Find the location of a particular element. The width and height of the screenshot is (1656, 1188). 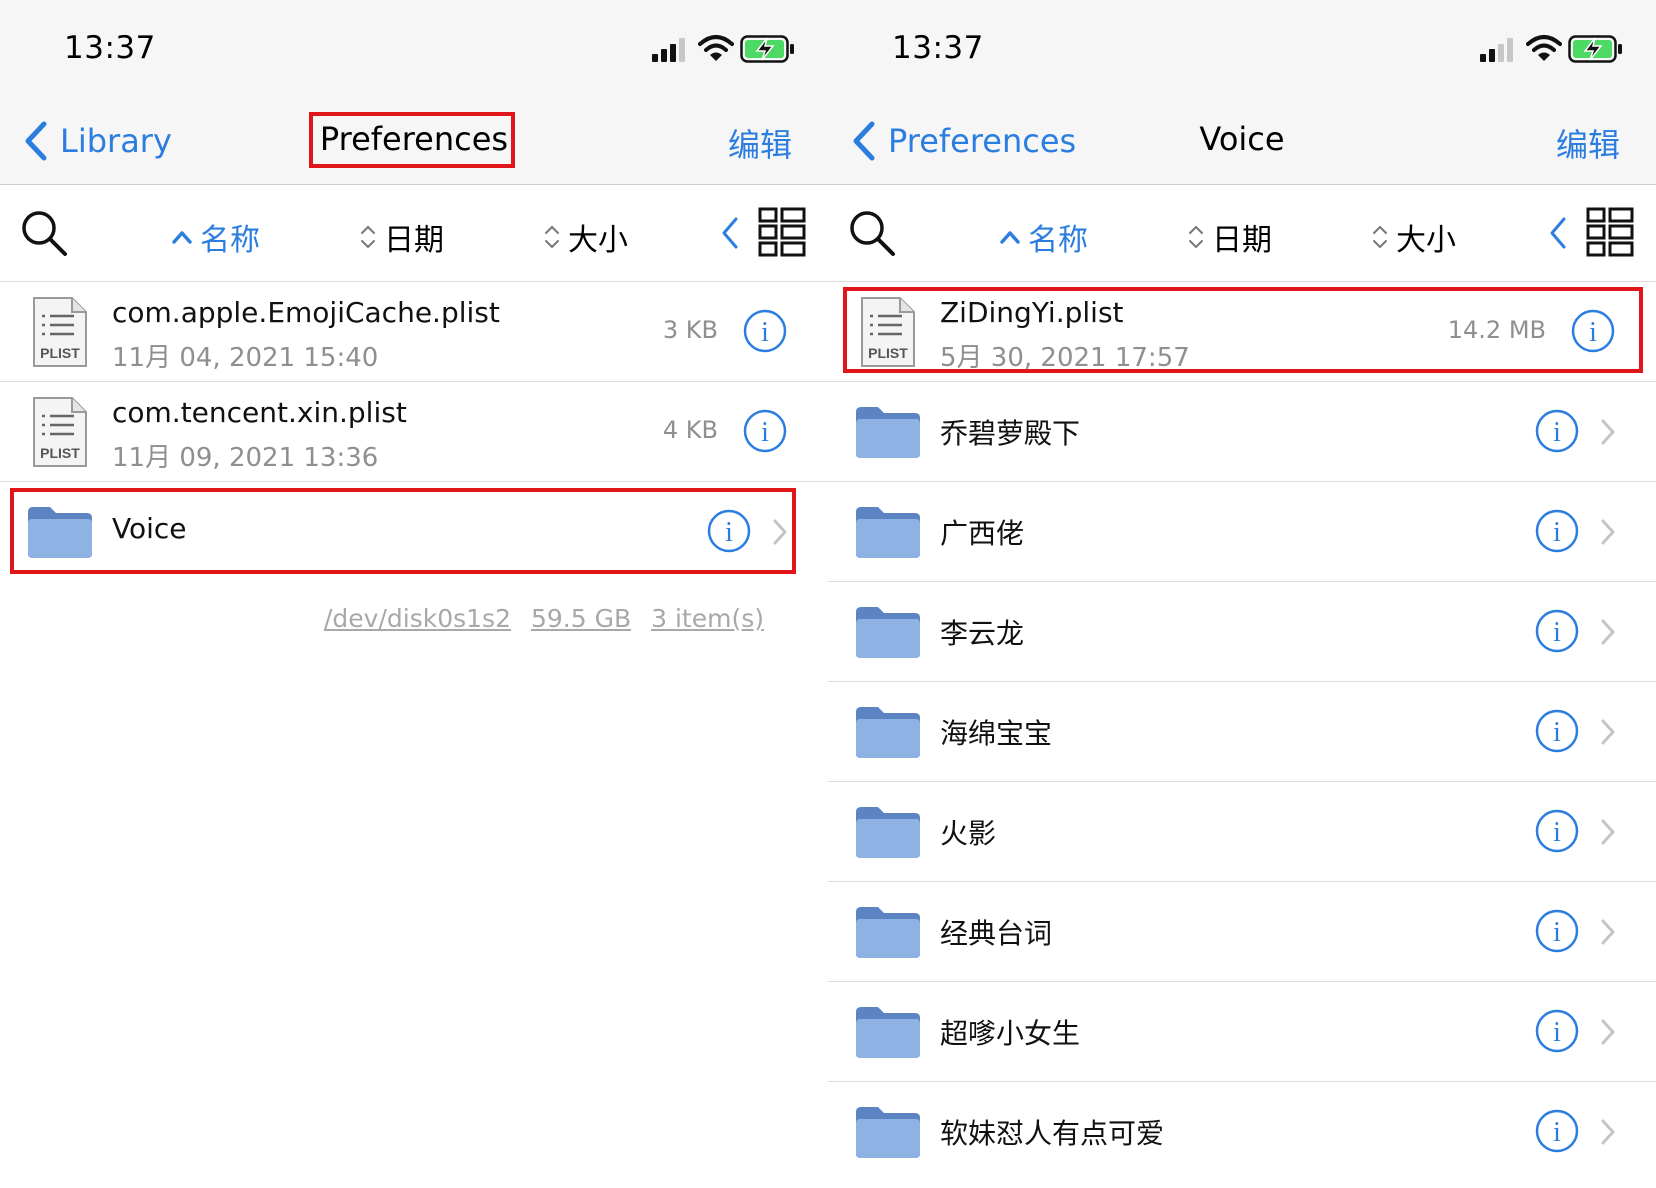

back-button: Library is located at coordinates (97, 141).